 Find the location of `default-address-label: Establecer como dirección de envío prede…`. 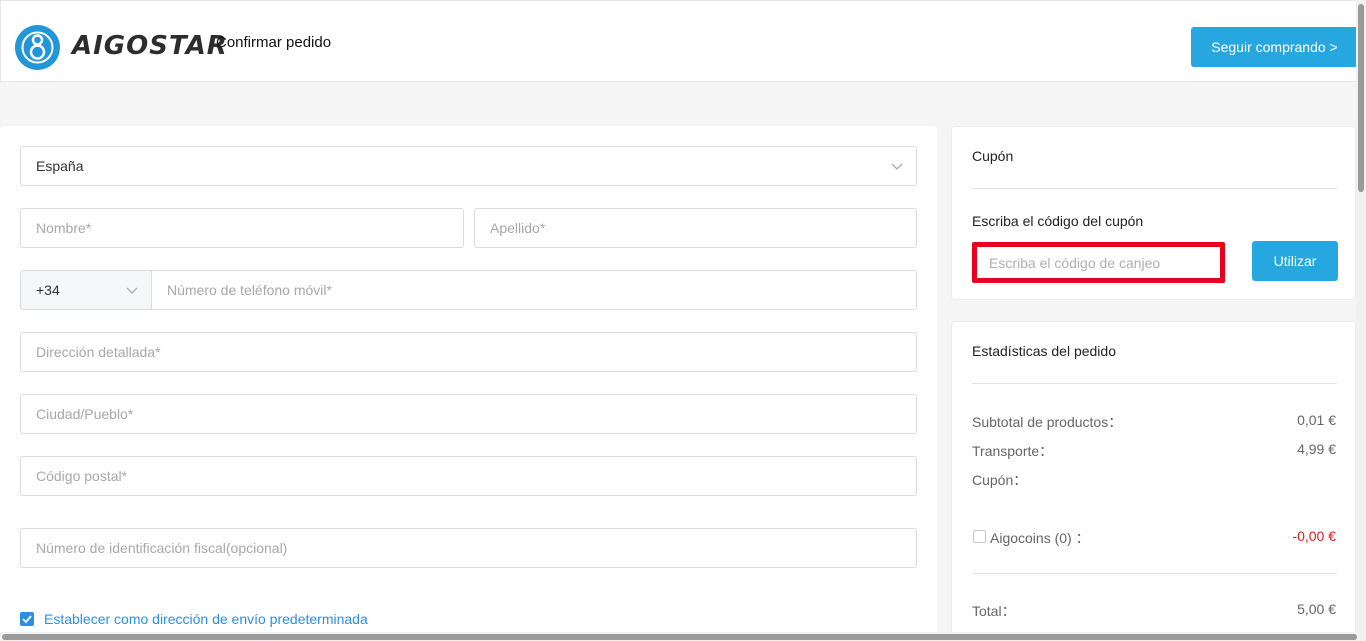

default-address-label: Establecer como dirección de envío prede… is located at coordinates (206, 619).